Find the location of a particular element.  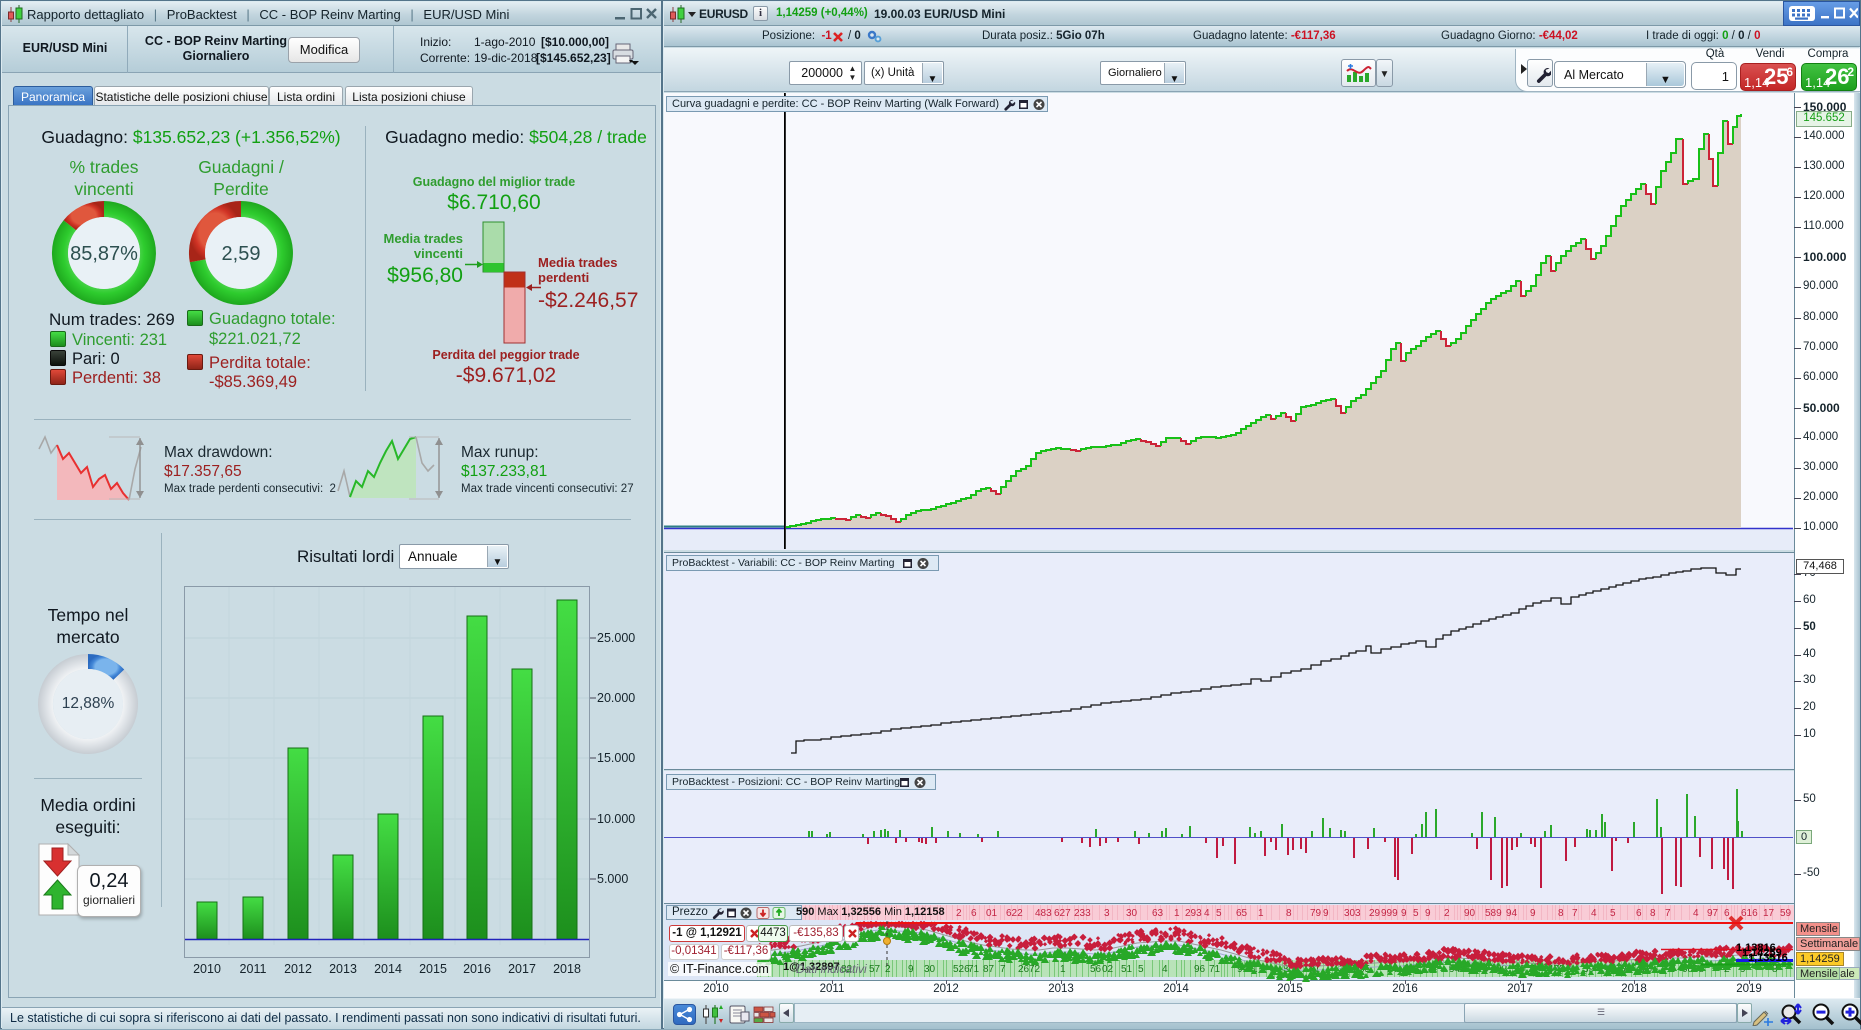

svg-text: 90 is located at coordinates (1470, 913).